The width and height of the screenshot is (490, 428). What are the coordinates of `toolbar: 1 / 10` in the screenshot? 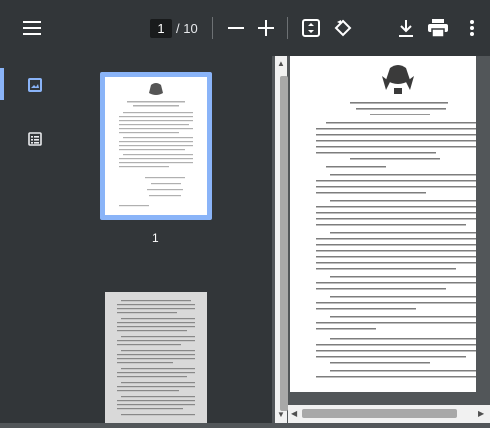 It's located at (245, 28).